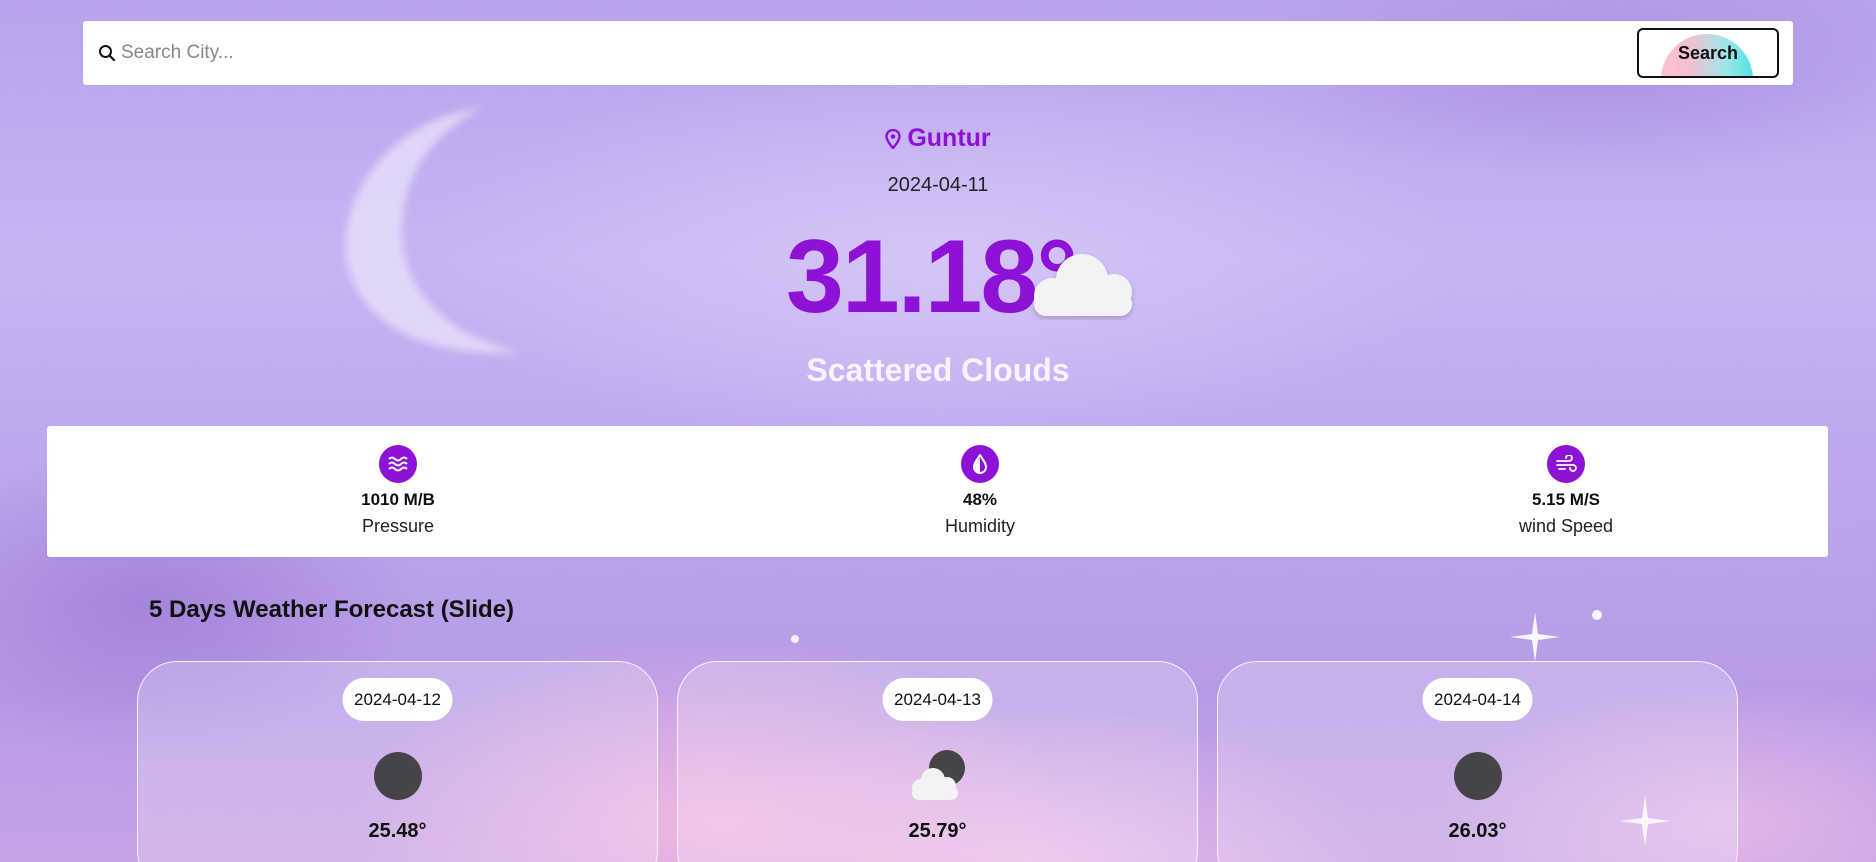  Describe the element at coordinates (1566, 464) in the screenshot. I see `wind-icon` at that location.